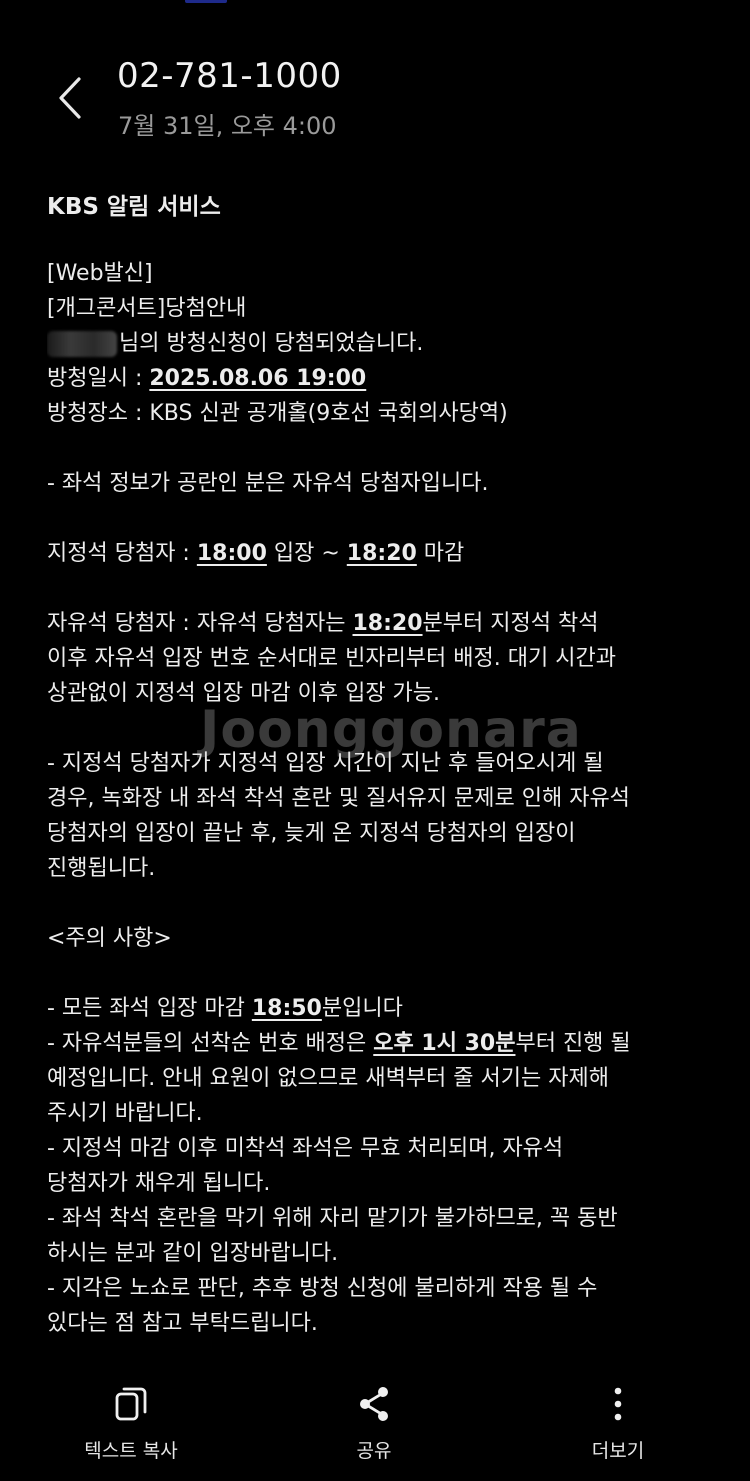 This screenshot has height=1481, width=750. I want to click on message-text: - 자유석분들의 선착순 번호 배정은, so click(210, 1043).